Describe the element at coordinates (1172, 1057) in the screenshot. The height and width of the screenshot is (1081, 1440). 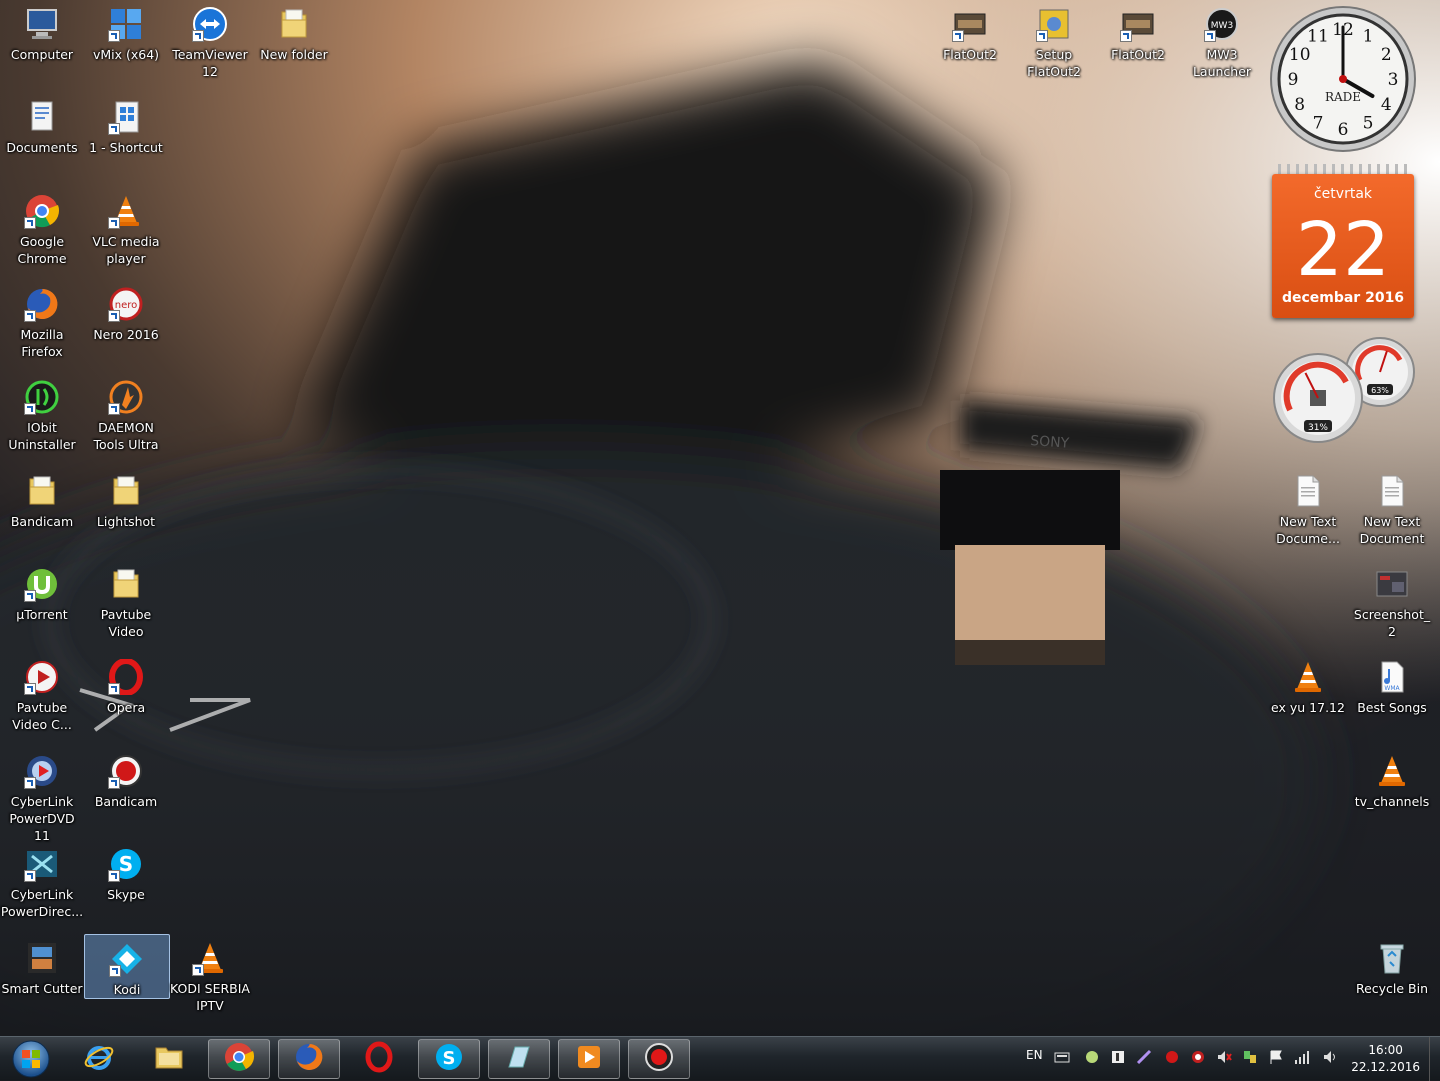
I see `record-tray-icon` at that location.